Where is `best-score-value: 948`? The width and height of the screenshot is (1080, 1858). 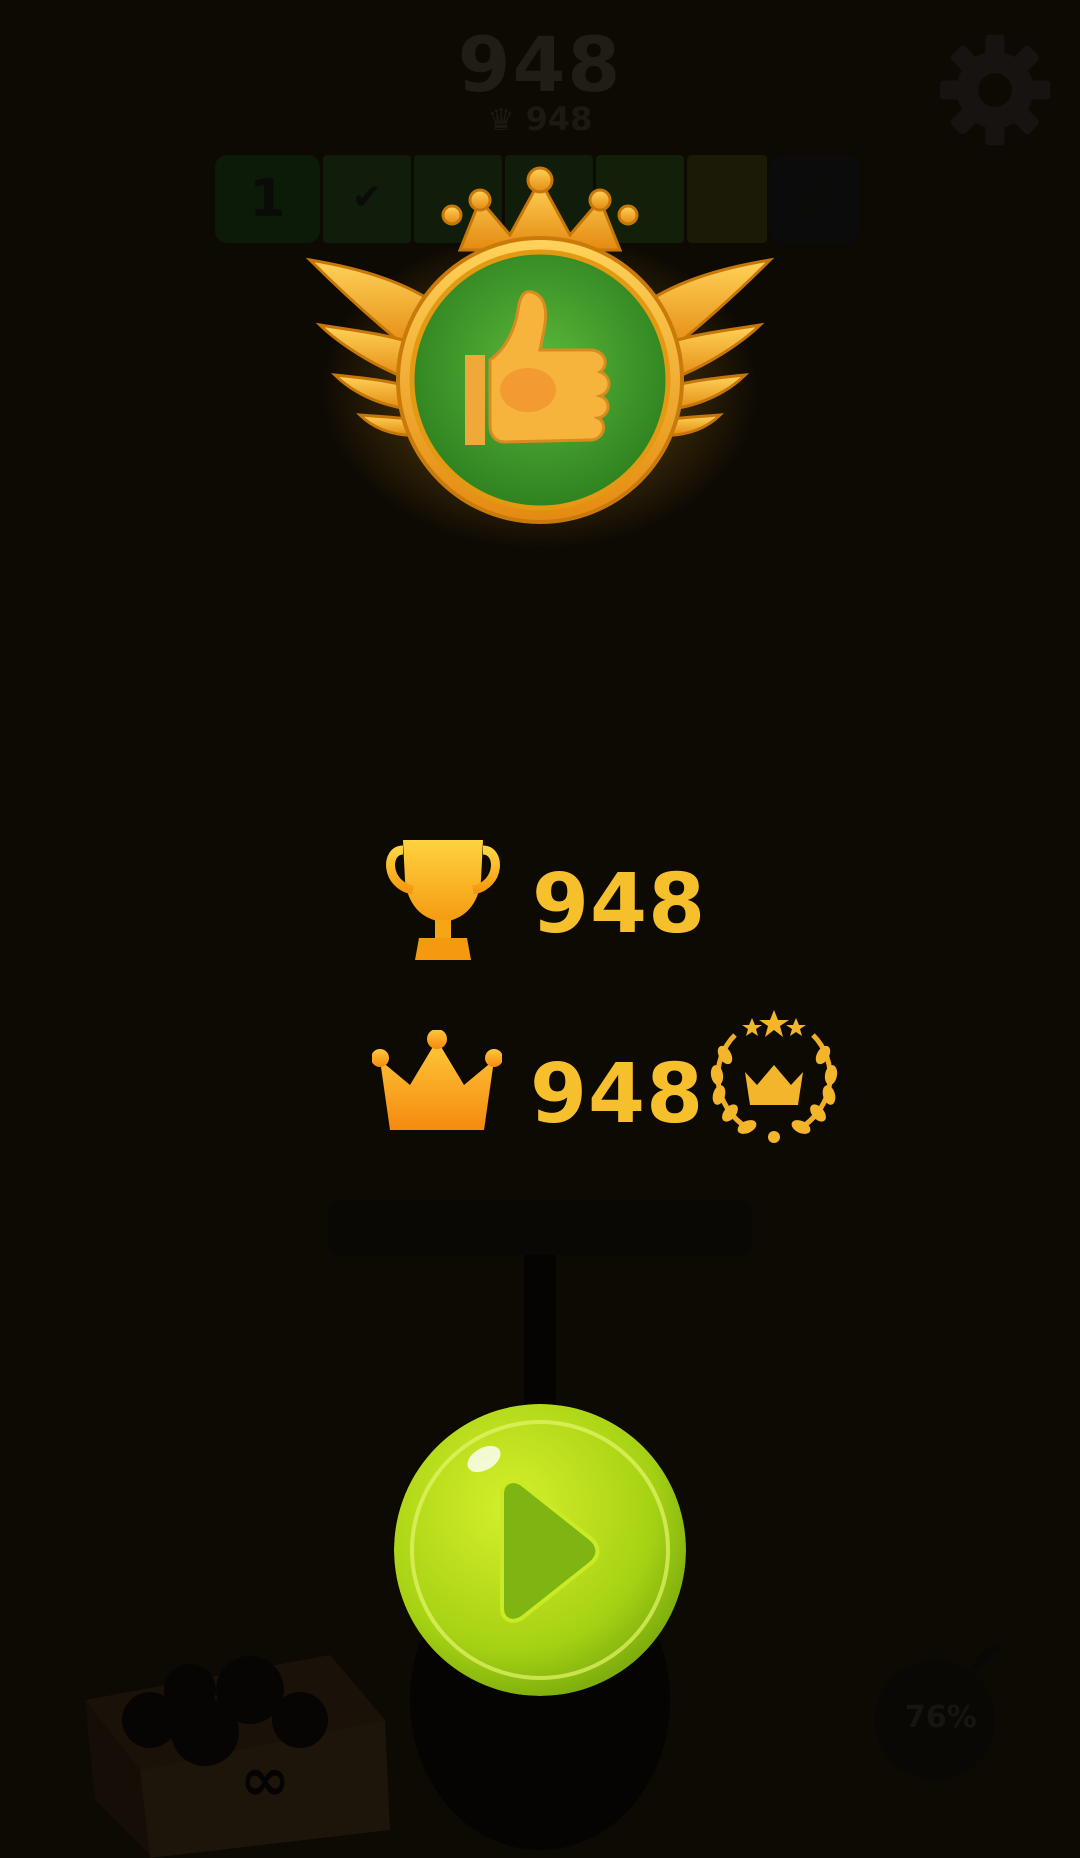
best-score-value: 948 is located at coordinates (559, 119).